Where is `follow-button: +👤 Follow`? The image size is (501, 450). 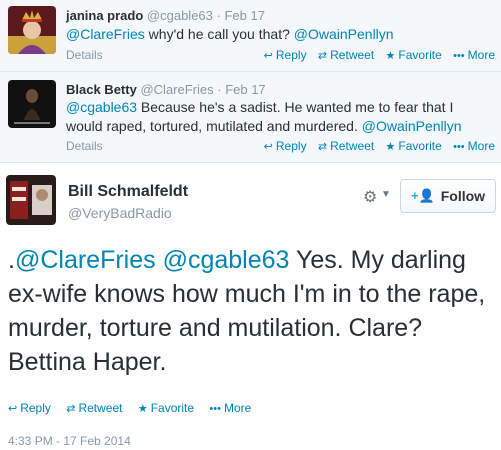 follow-button: +👤 Follow is located at coordinates (448, 196).